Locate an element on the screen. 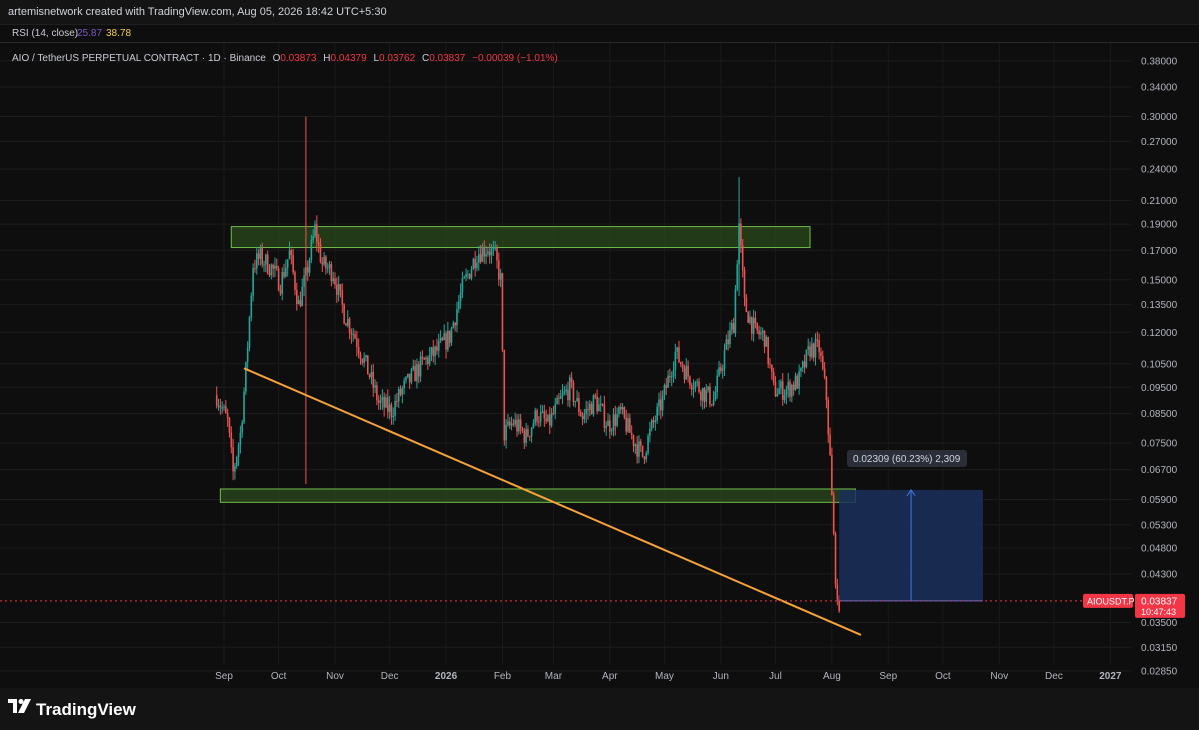 The image size is (1199, 730). tradingview-brand: TradingView is located at coordinates (86, 710).